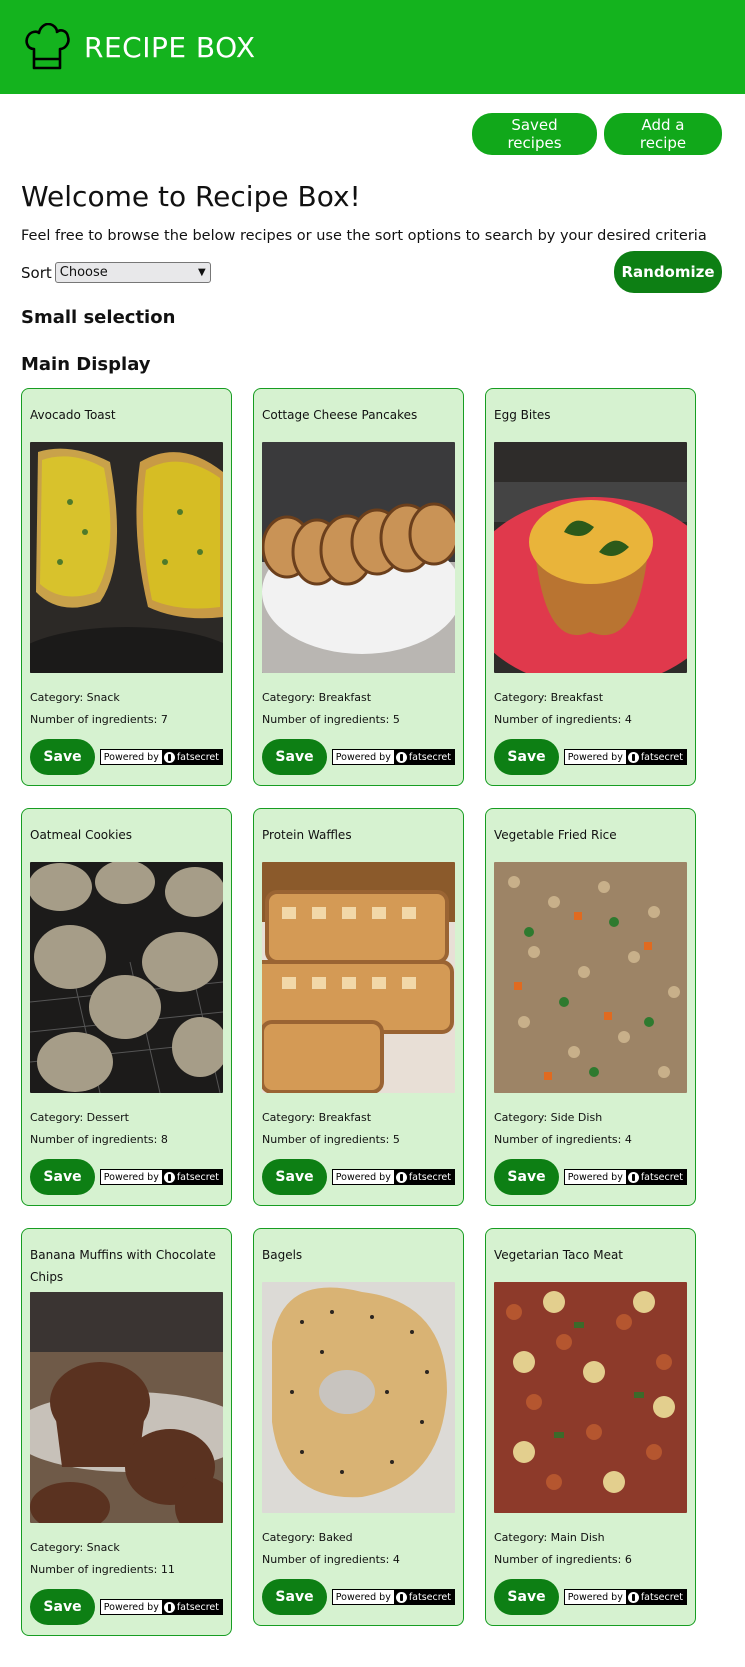 Image resolution: width=745 pixels, height=1667 pixels. I want to click on app-title: RECIPE BOX, so click(170, 47).